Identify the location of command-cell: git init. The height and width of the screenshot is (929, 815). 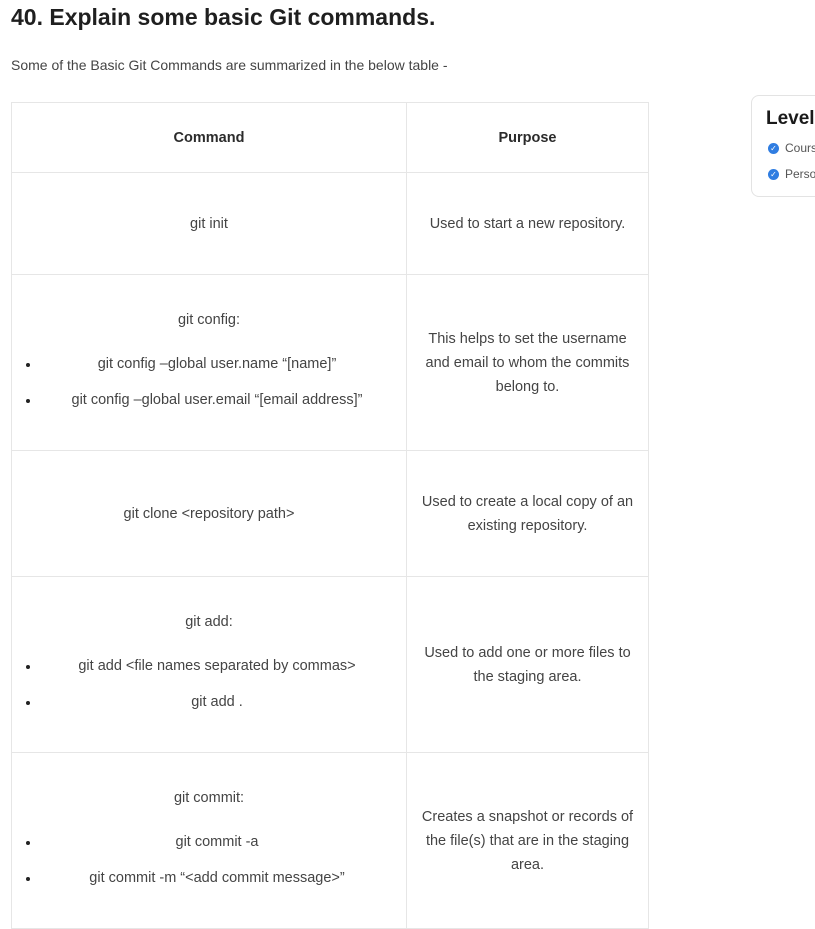
(209, 223).